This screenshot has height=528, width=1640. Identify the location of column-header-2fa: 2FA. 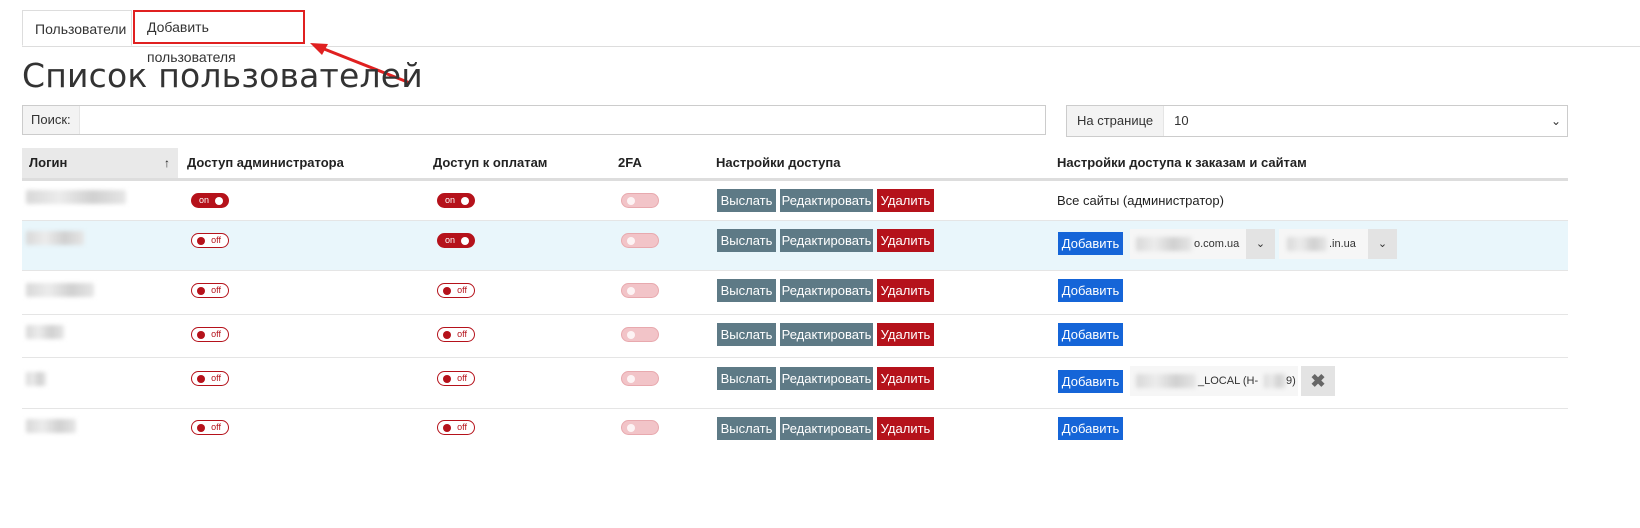
(630, 162).